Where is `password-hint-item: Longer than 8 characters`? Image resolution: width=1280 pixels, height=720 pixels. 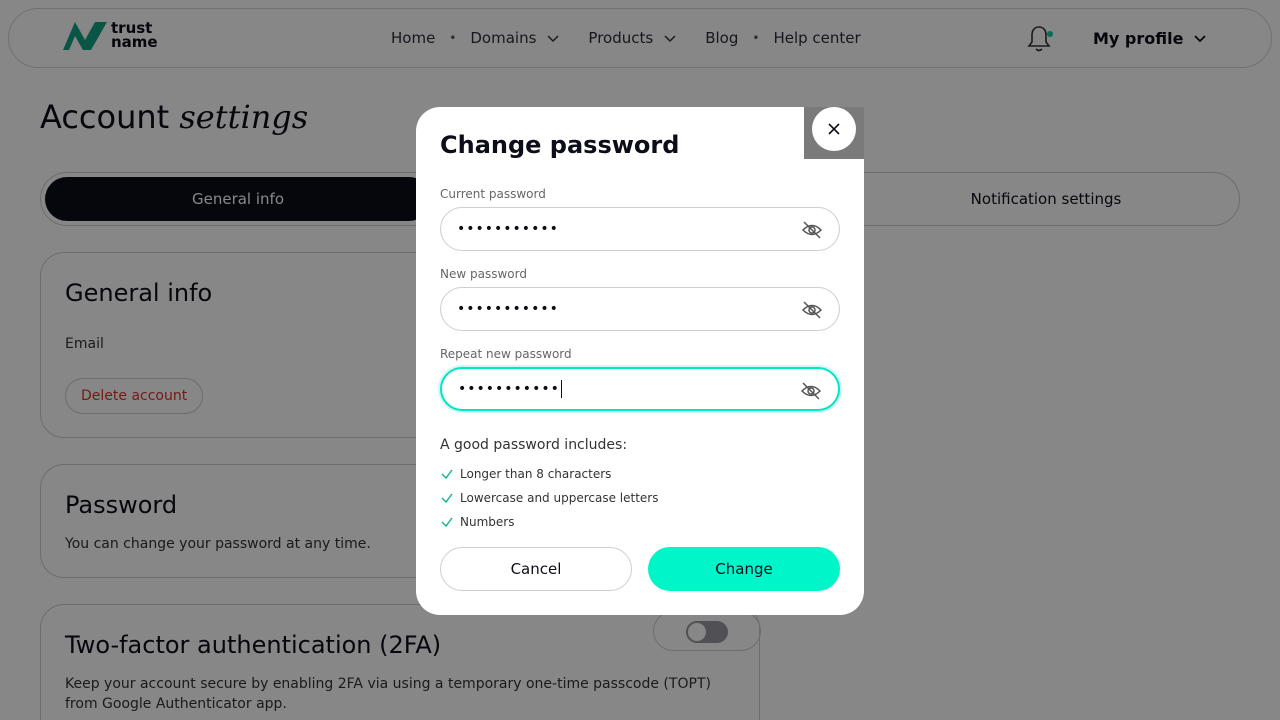 password-hint-item: Longer than 8 characters is located at coordinates (525, 474).